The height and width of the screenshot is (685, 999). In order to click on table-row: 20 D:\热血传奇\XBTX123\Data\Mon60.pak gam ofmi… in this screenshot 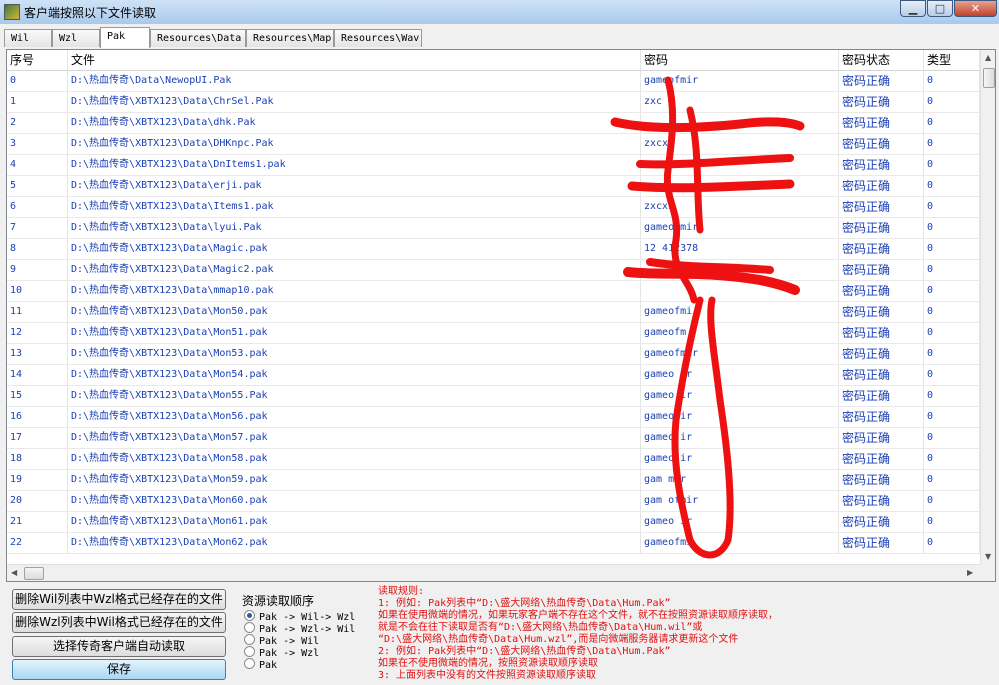, I will do `click(493, 501)`.